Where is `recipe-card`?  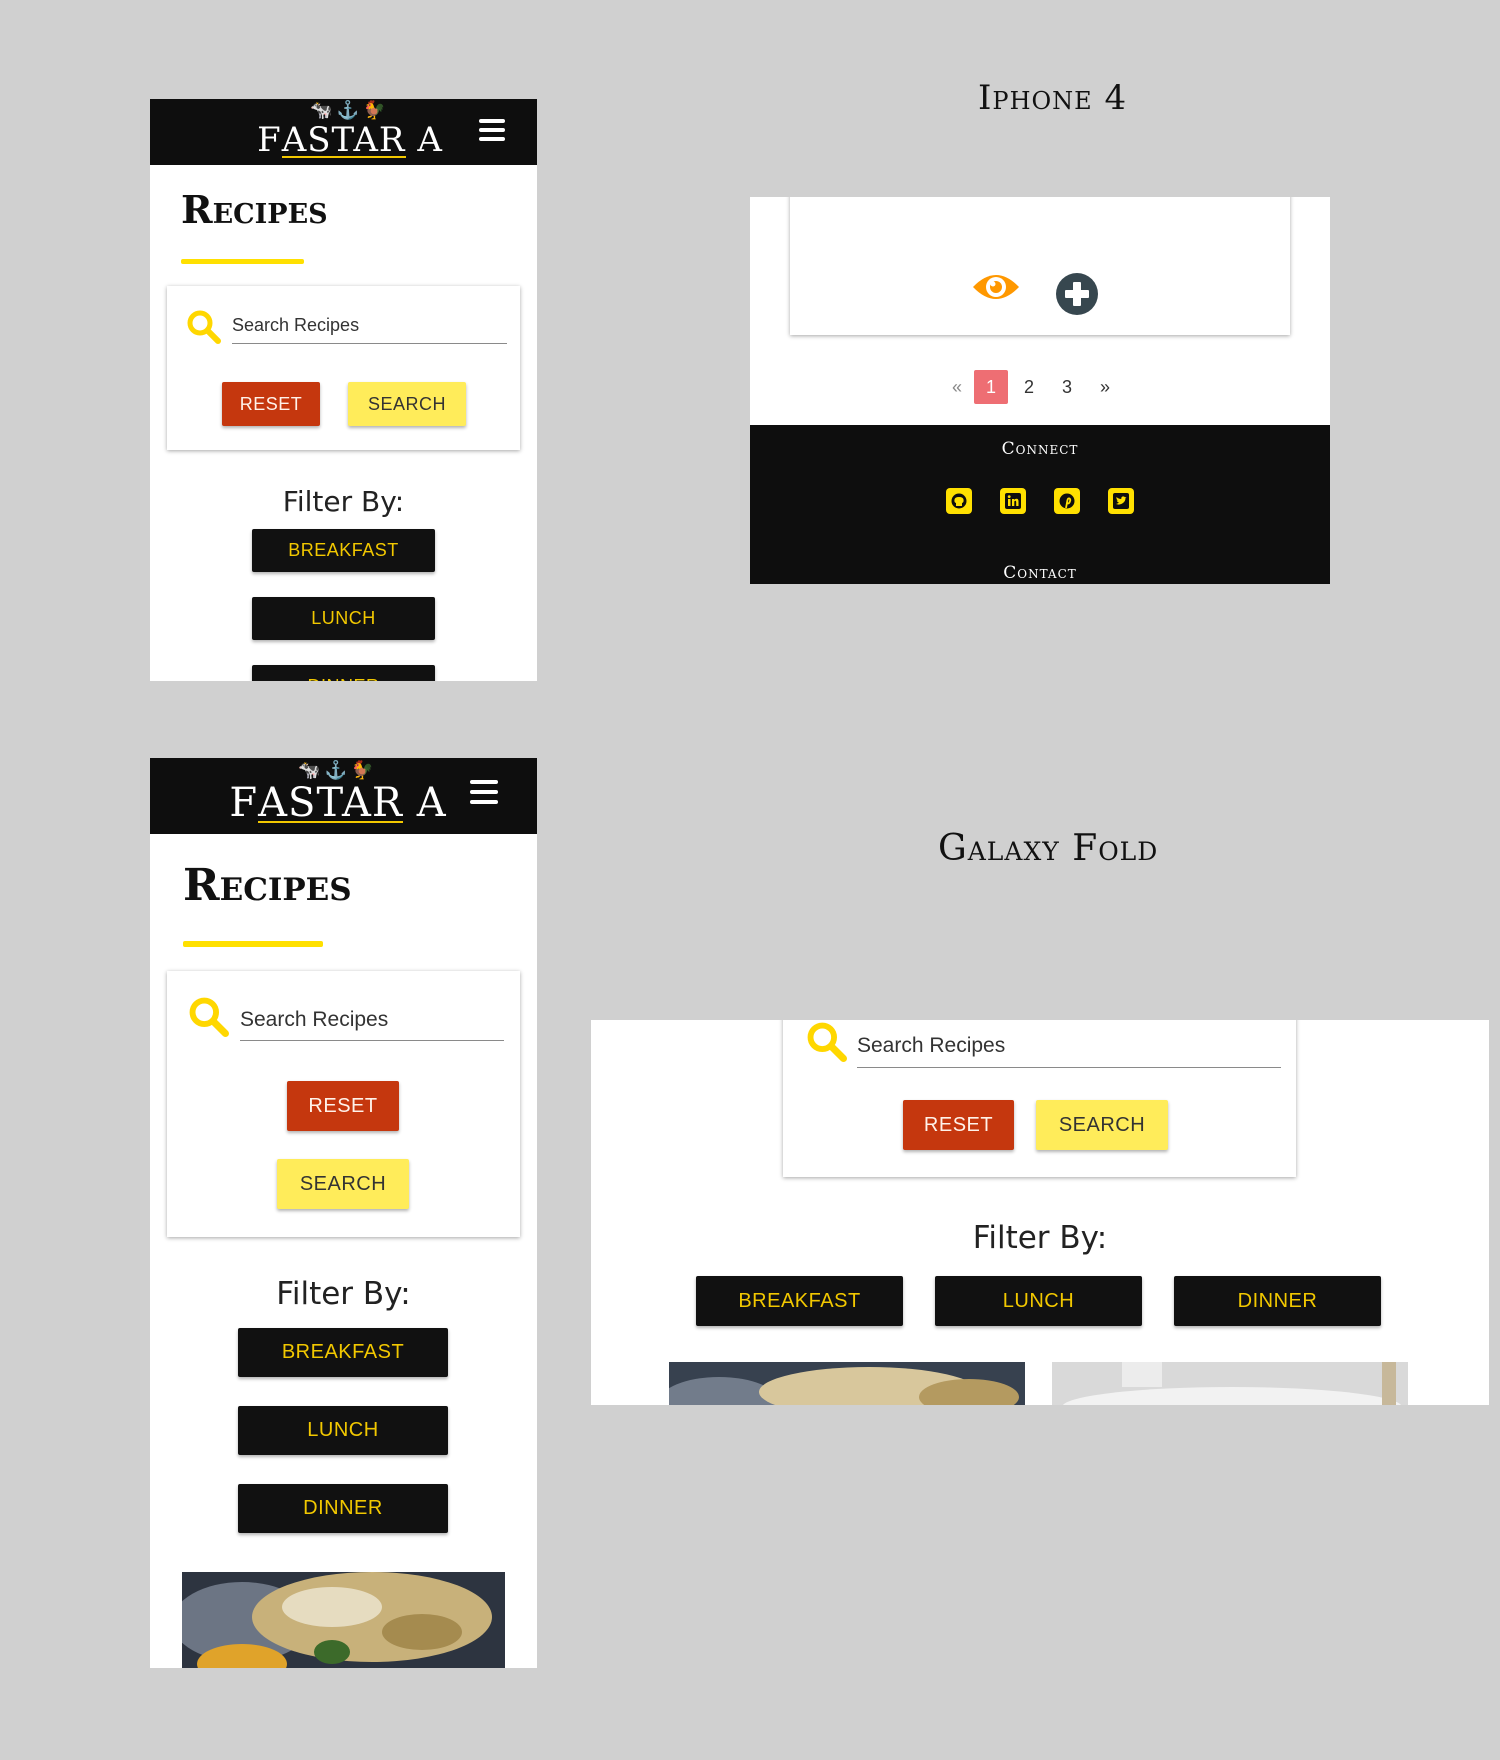
recipe-card is located at coordinates (1040, 266).